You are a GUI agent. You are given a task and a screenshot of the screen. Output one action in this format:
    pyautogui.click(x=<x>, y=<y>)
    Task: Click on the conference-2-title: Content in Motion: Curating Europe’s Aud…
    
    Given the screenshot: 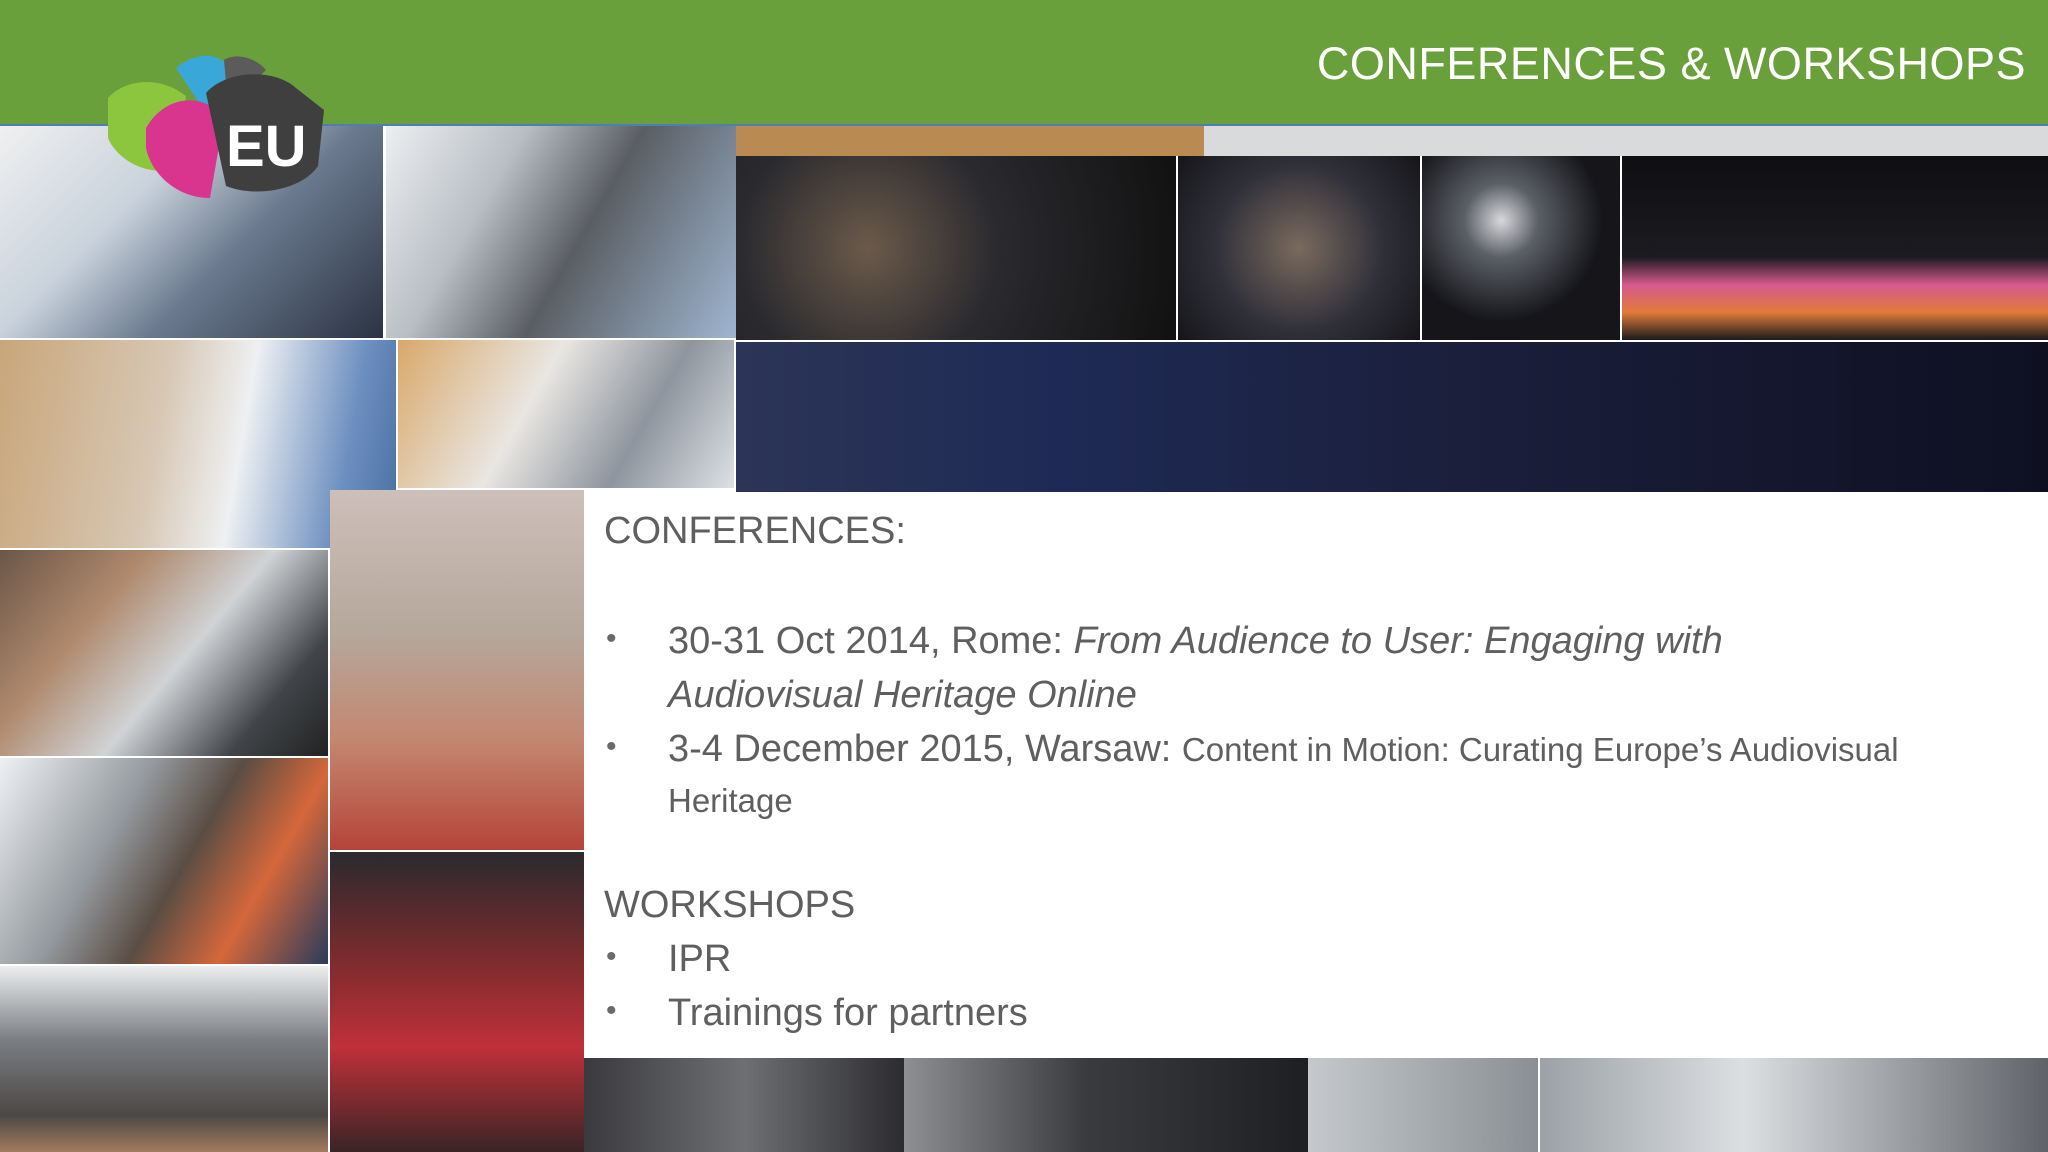 What is the action you would take?
    pyautogui.click(x=1540, y=749)
    